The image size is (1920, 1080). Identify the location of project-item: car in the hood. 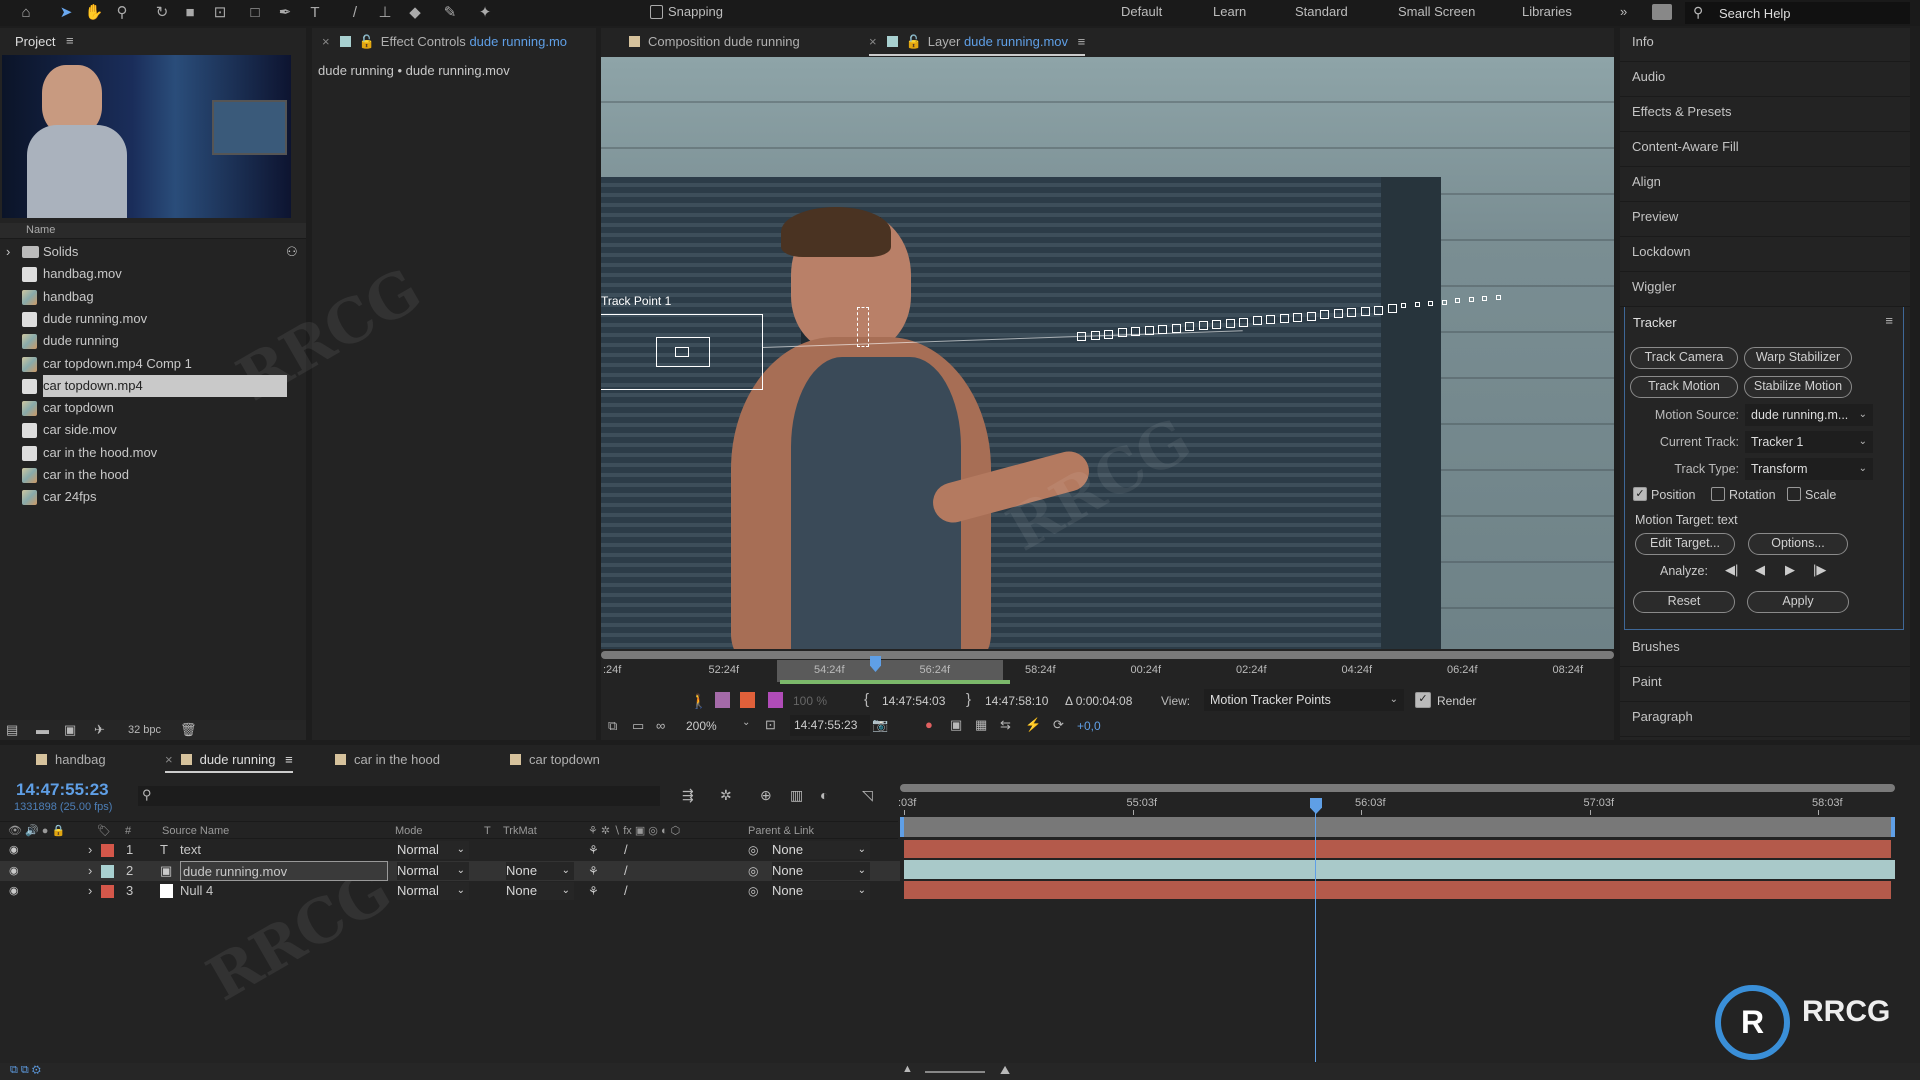
(153, 475).